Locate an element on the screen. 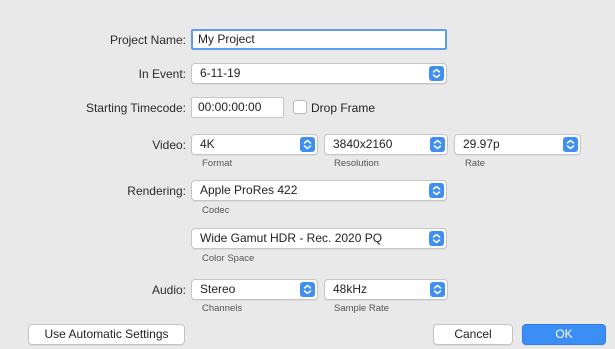 The width and height of the screenshot is (615, 349). in-event-value: 6-11-19 is located at coordinates (220, 73).